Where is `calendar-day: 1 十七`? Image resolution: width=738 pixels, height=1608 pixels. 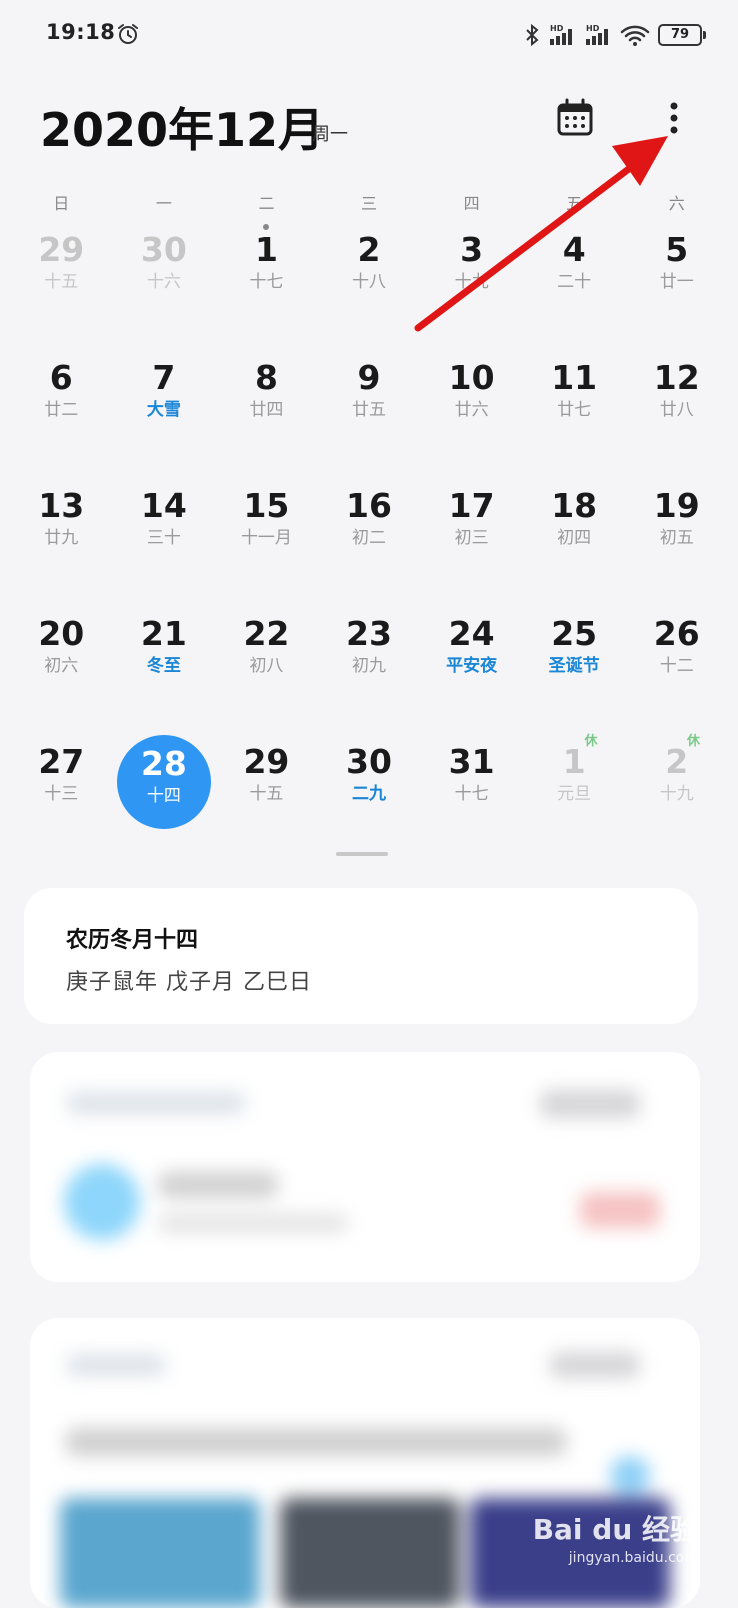 calendar-day: 1 十七 is located at coordinates (266, 284).